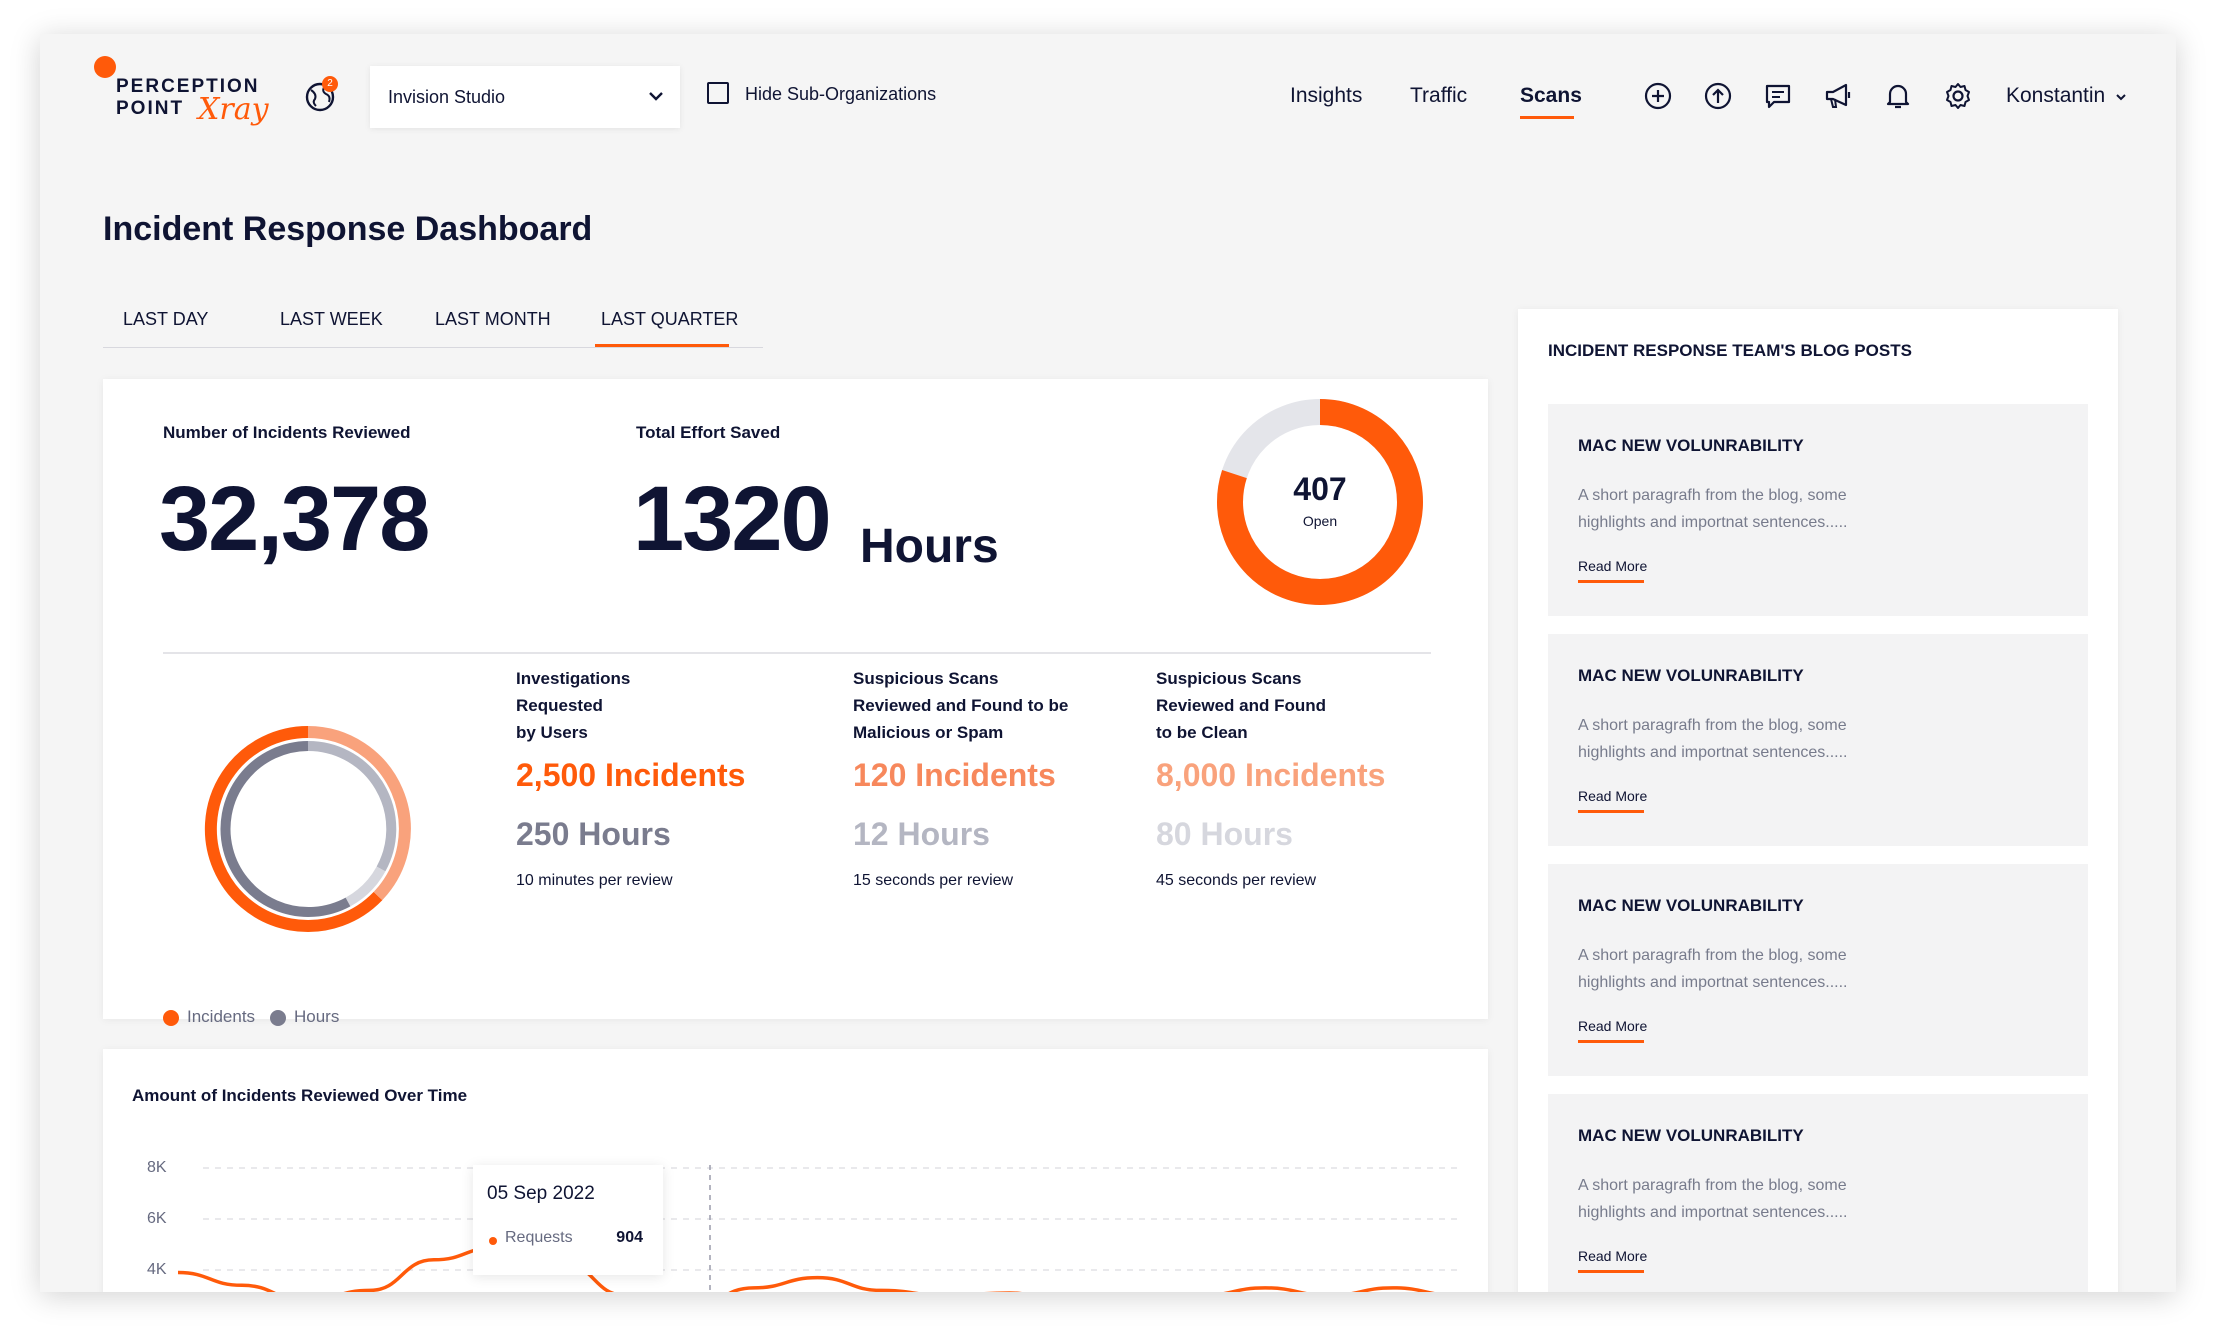 This screenshot has height=1342, width=2214. Describe the element at coordinates (1551, 96) in the screenshot. I see `nav-scans: Scans` at that location.